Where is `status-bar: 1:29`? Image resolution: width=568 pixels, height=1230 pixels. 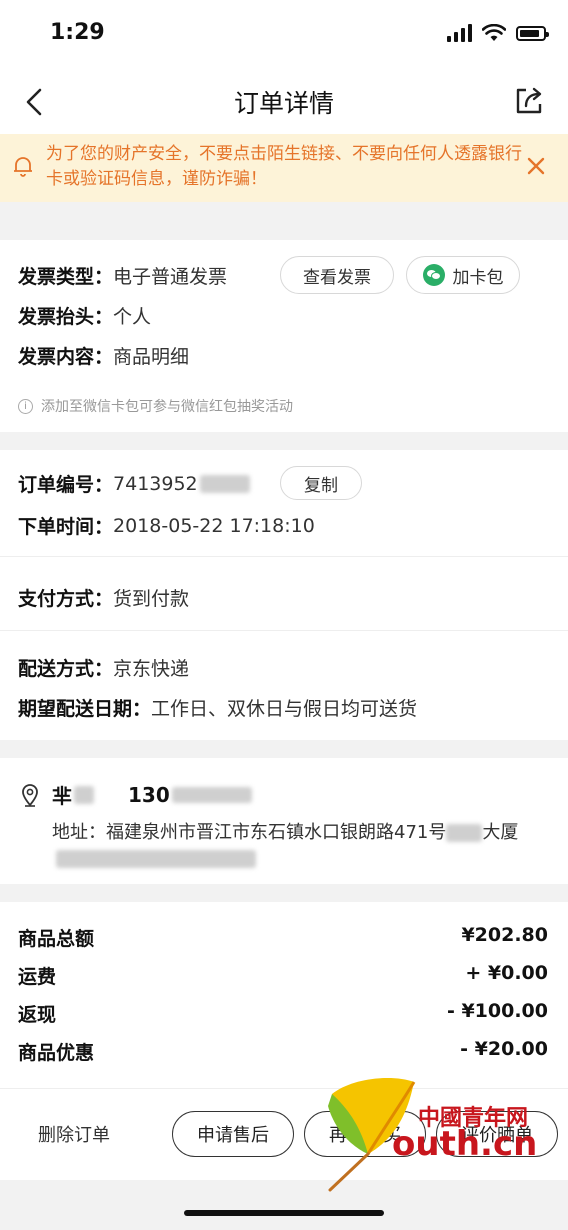
status-bar: 1:29 is located at coordinates (284, 35).